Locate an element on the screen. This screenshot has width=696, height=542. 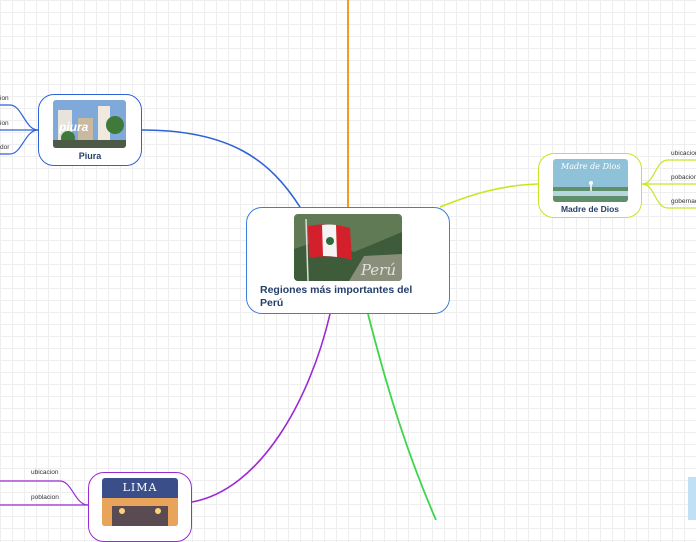
central-topic-node: Perú Regiones más importantes del Perú is located at coordinates (348, 260).